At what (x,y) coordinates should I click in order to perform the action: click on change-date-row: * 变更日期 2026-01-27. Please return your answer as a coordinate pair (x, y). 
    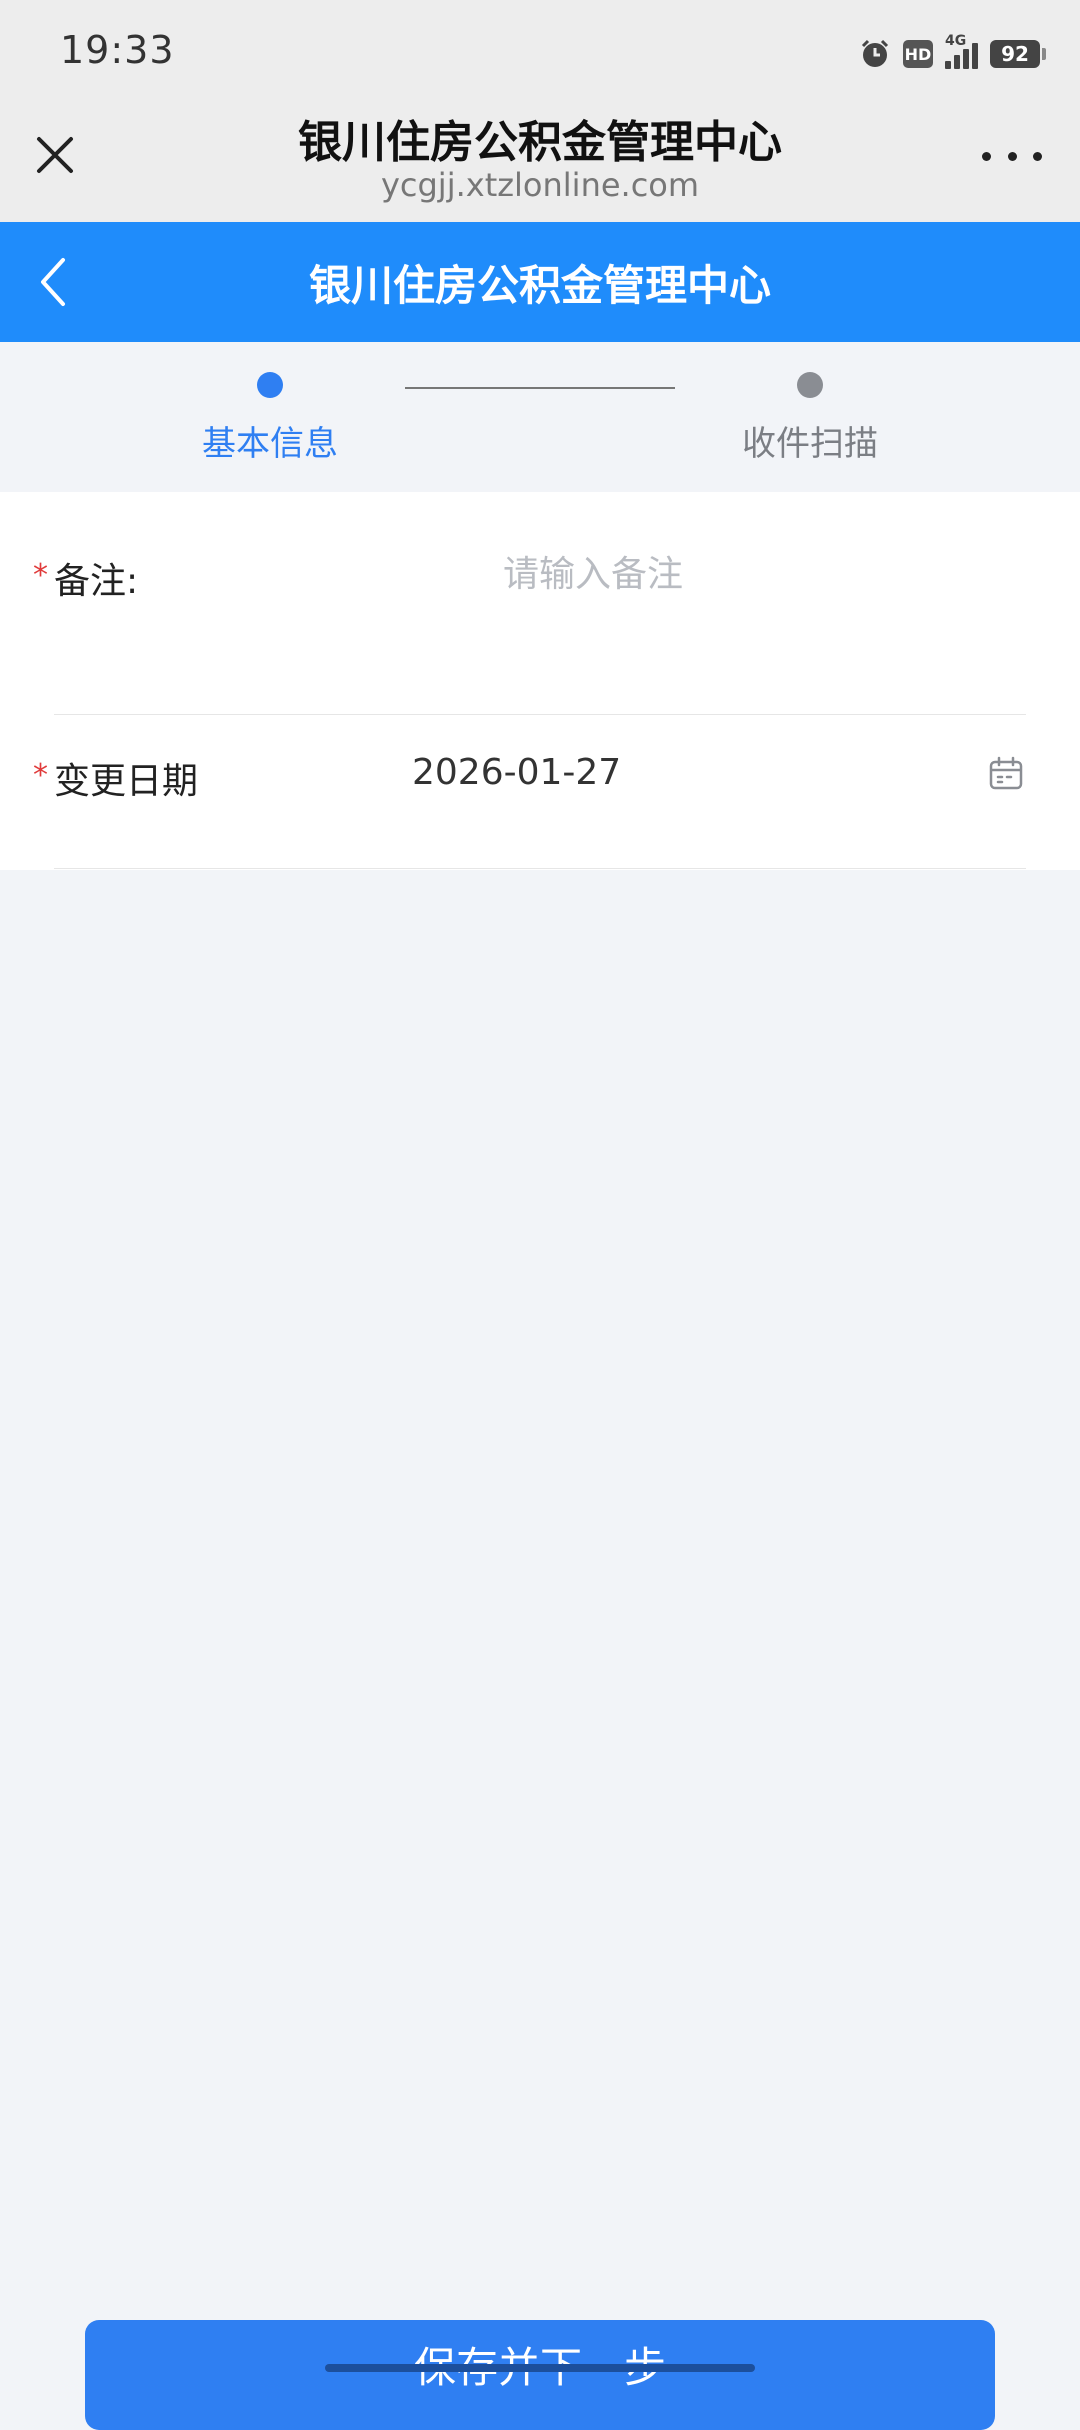
    Looking at the image, I should click on (540, 787).